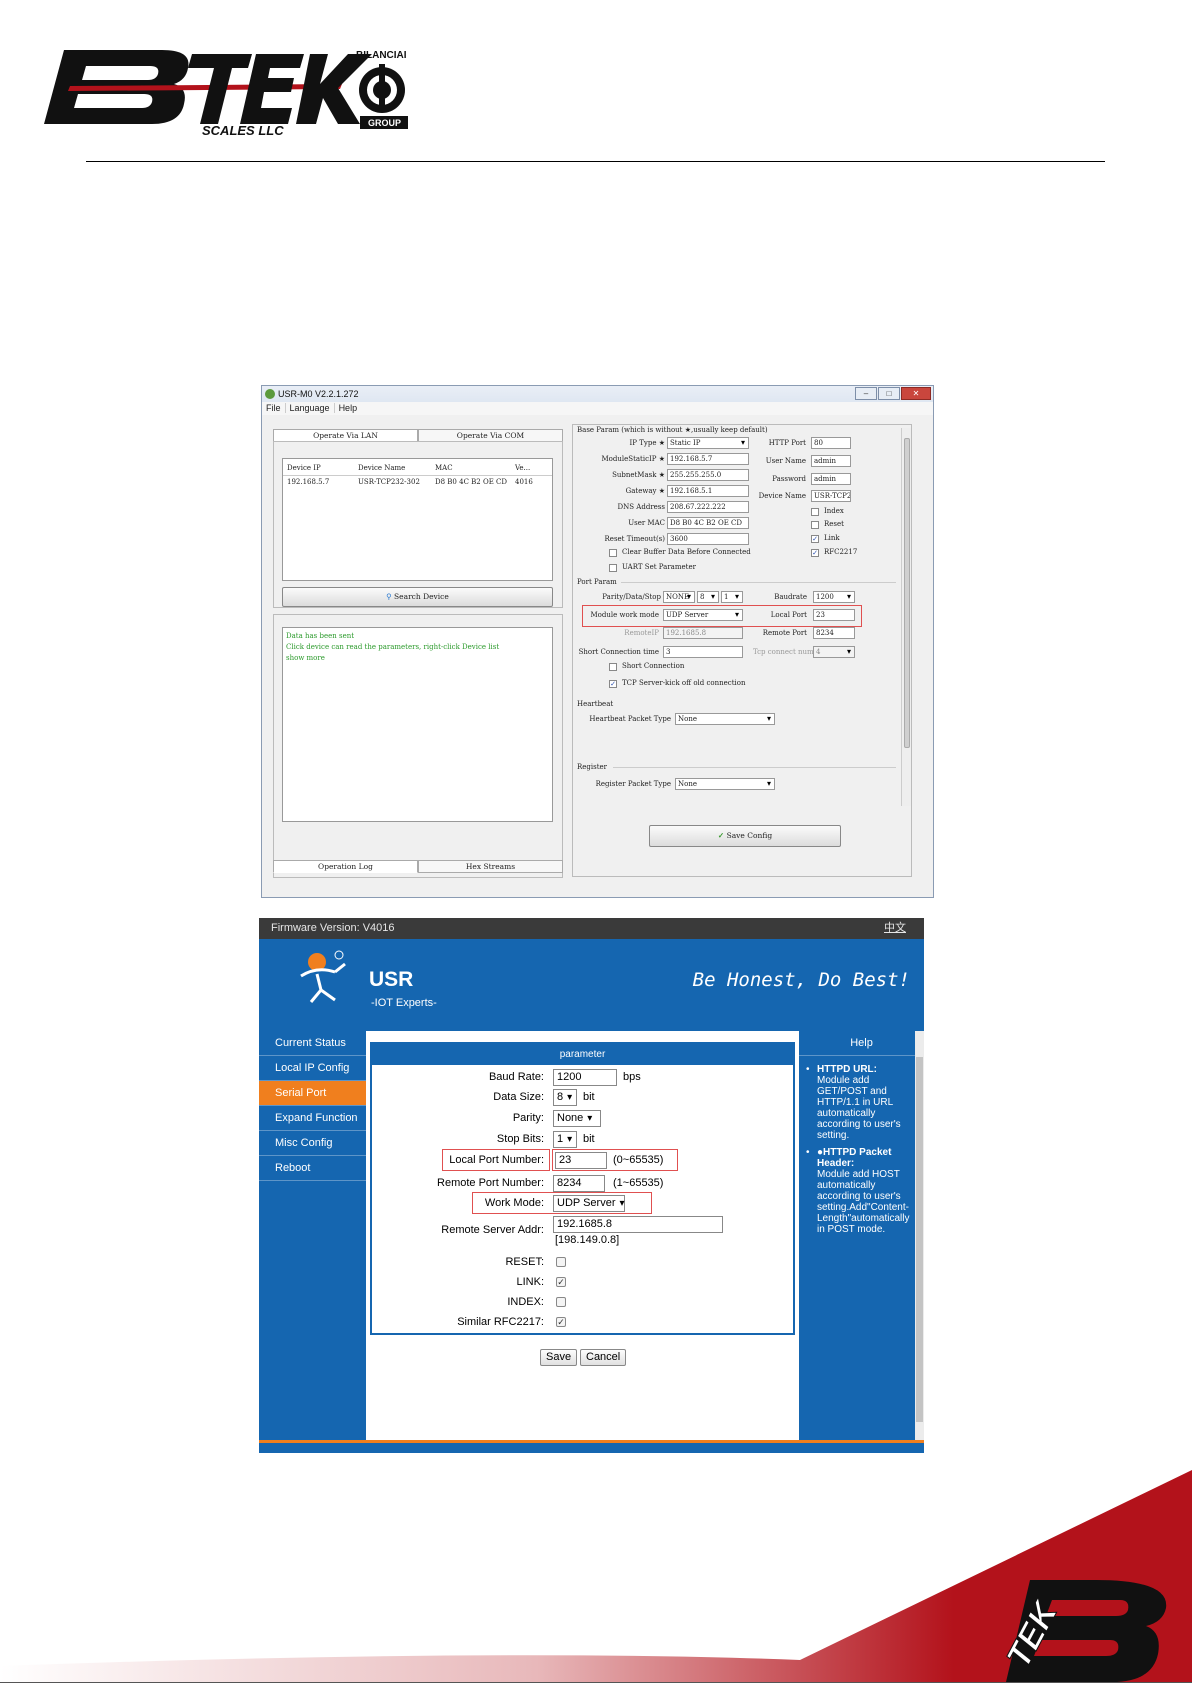 This screenshot has width=1192, height=1685. What do you see at coordinates (270, 394) in the screenshot?
I see `app-icon` at bounding box center [270, 394].